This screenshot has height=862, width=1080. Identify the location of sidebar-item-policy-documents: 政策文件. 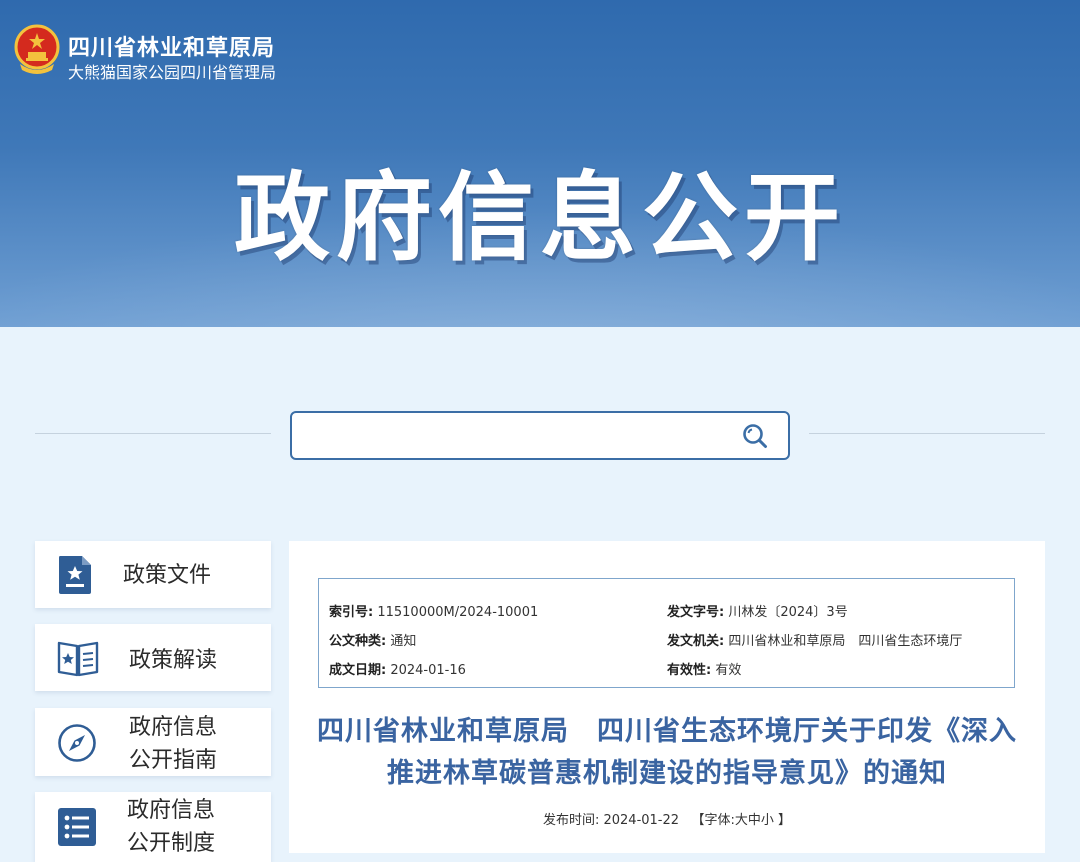
(153, 574).